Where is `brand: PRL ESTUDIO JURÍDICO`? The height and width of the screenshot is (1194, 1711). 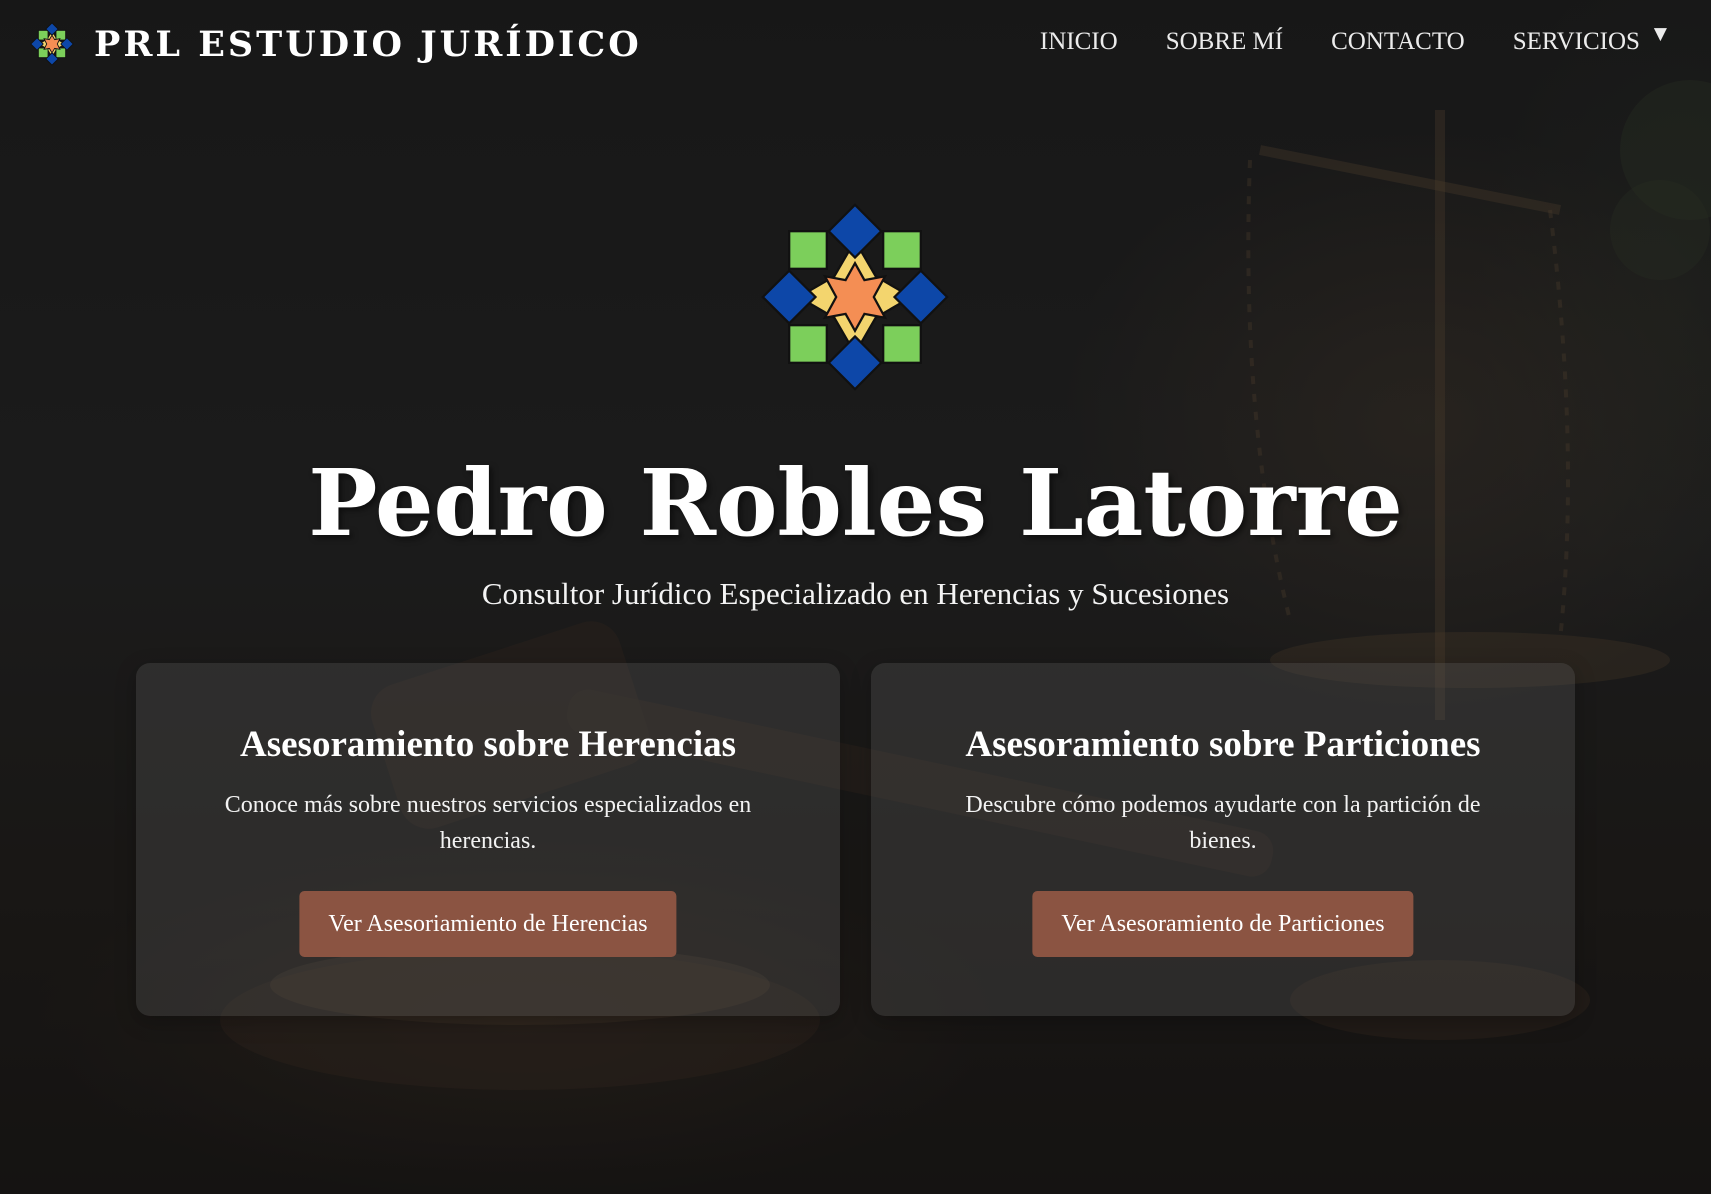
brand: PRL ESTUDIO JURÍDICO is located at coordinates (336, 44).